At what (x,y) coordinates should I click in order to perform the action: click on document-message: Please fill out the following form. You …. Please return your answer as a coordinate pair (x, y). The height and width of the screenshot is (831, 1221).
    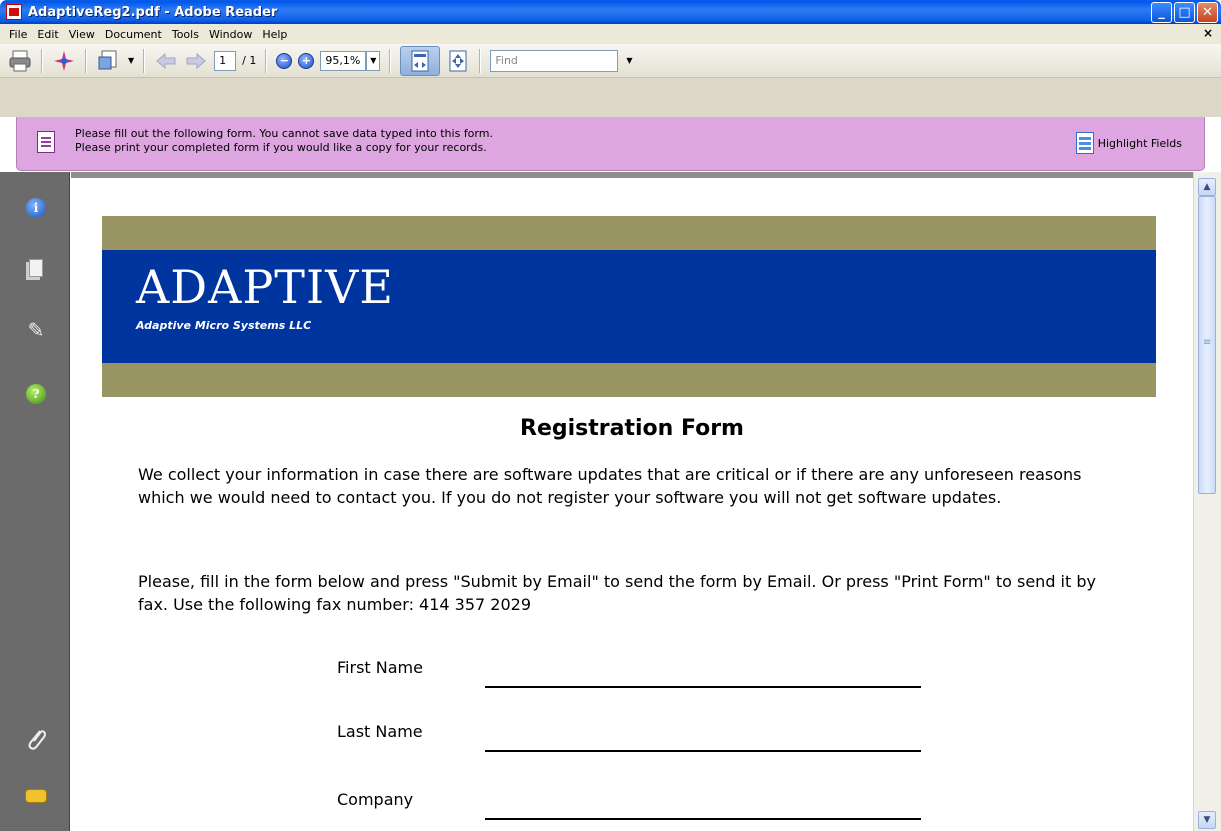
    Looking at the image, I should click on (284, 141).